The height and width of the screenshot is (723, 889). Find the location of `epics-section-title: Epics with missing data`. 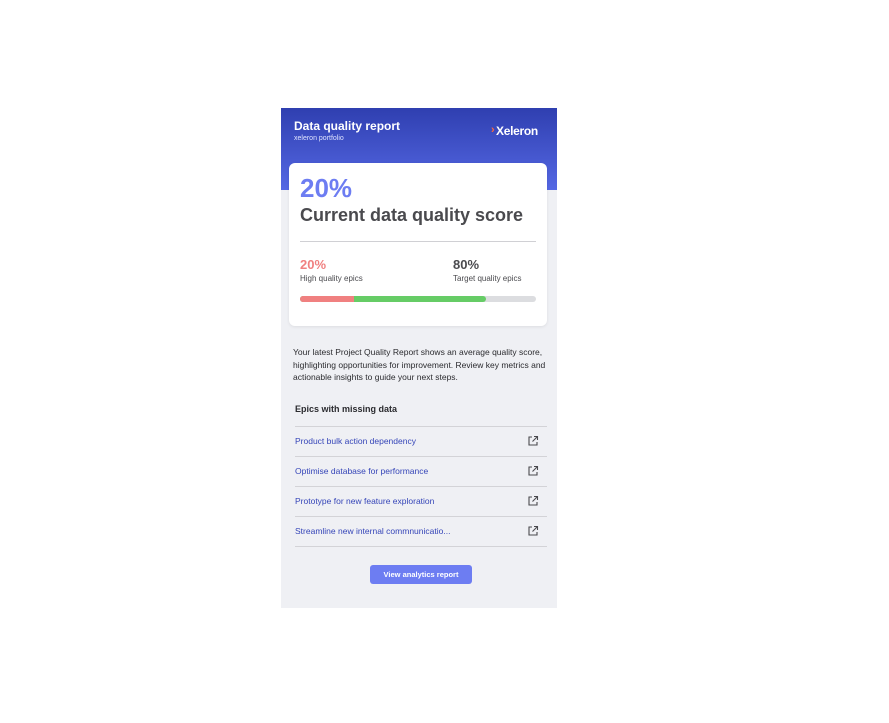

epics-section-title: Epics with missing data is located at coordinates (346, 409).